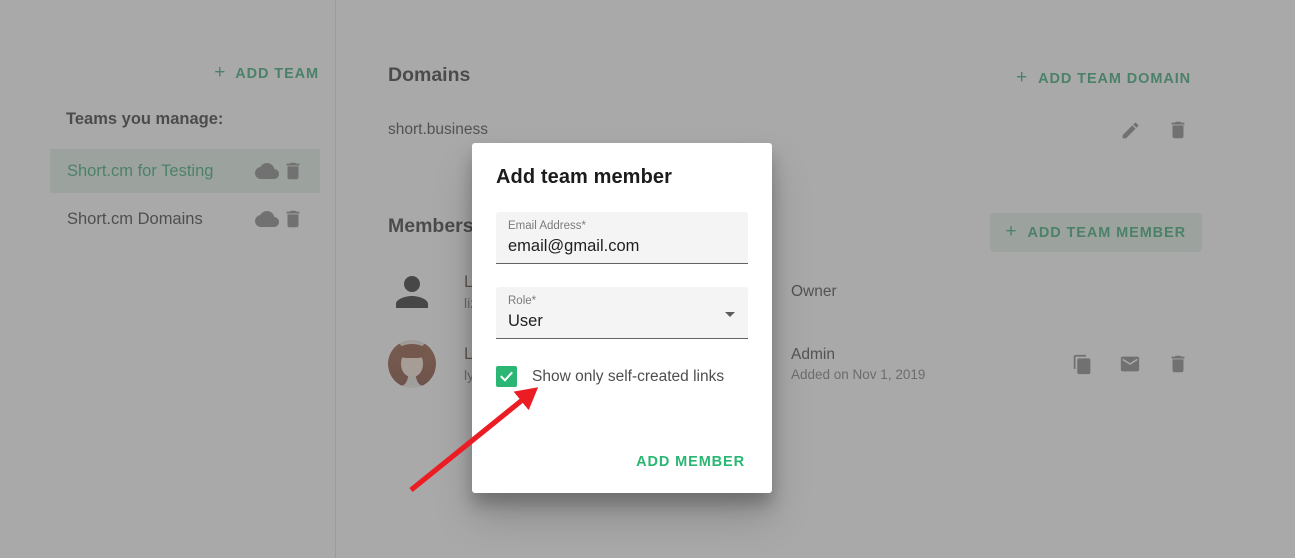 The width and height of the screenshot is (1295, 558). Describe the element at coordinates (584, 177) in the screenshot. I see `dialog-title: Add team member` at that location.